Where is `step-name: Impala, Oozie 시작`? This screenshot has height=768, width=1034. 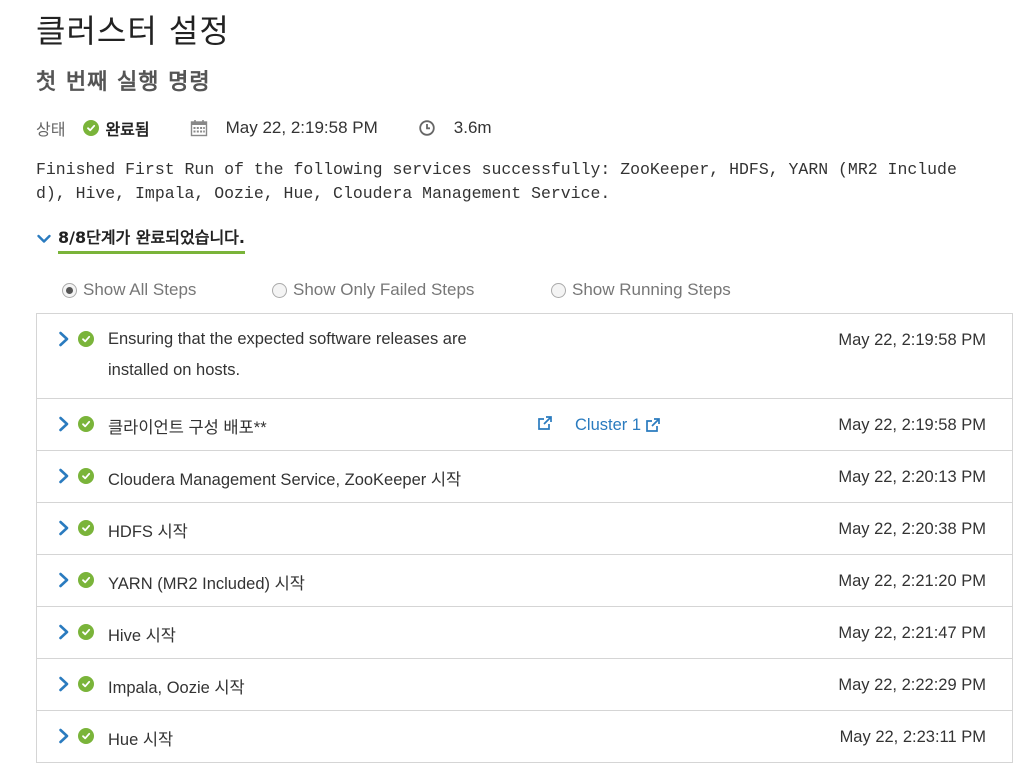
step-name: Impala, Oozie 시작 is located at coordinates (176, 688).